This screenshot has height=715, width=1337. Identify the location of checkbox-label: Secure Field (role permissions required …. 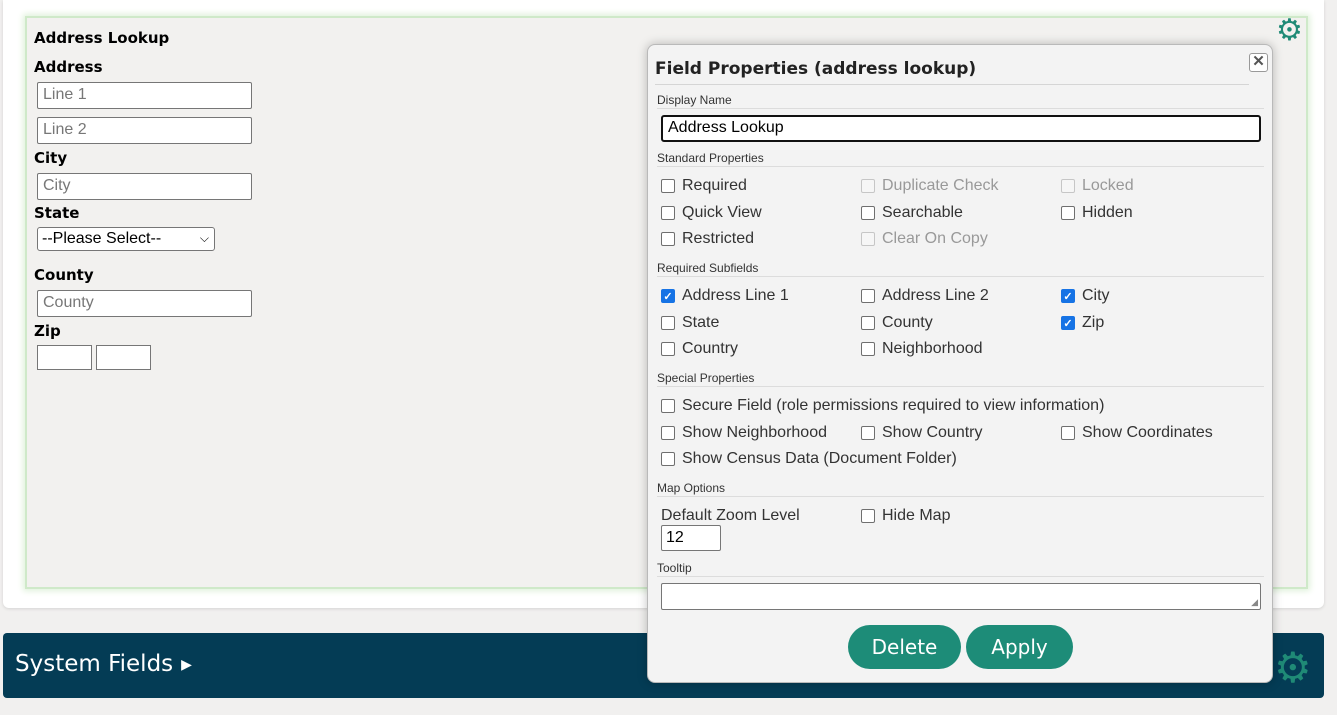
(893, 405).